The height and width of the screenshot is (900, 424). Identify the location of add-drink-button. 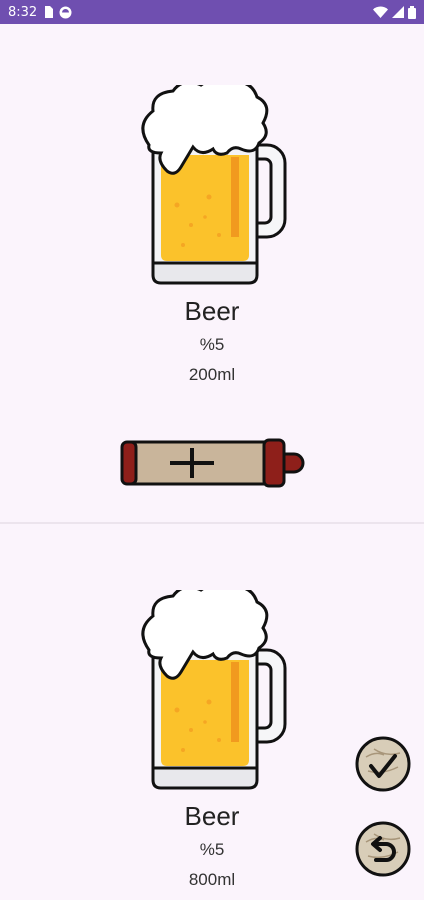
(213, 464).